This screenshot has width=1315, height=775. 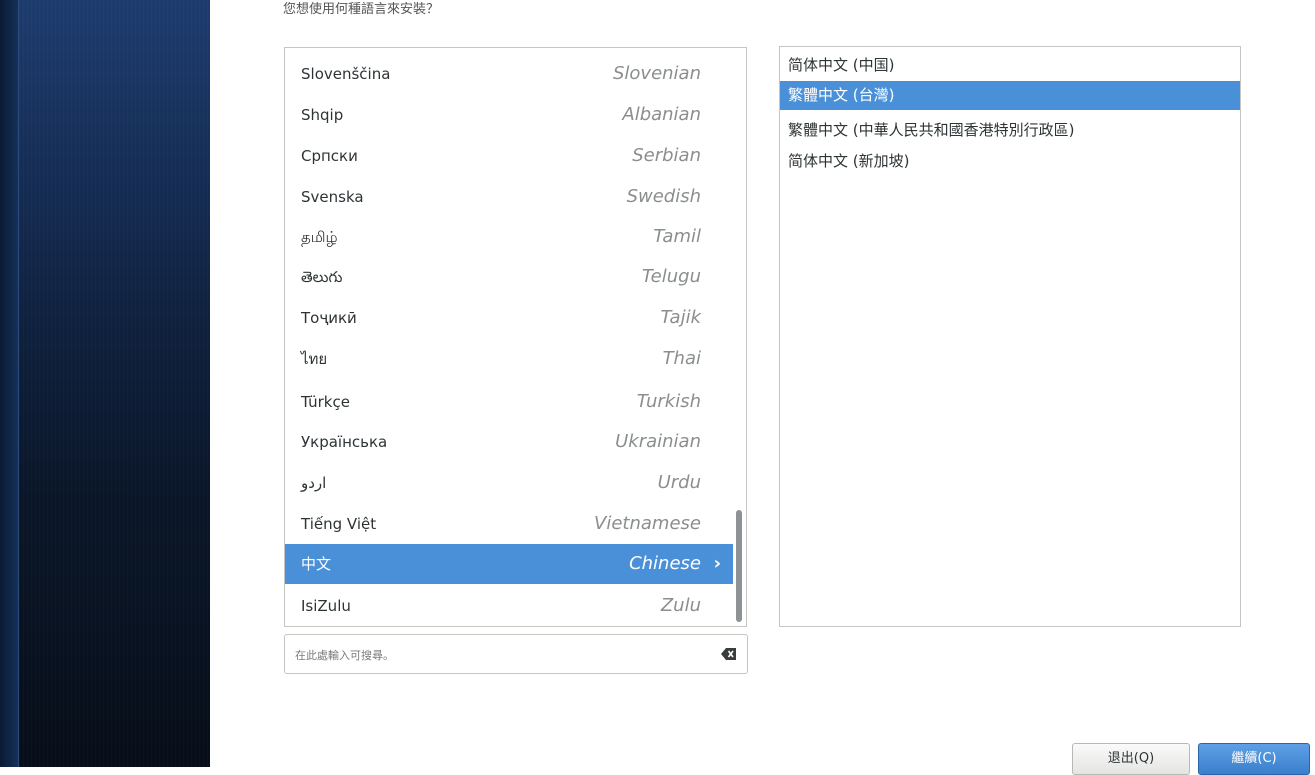 I want to click on clear-backspace-icon, so click(x=729, y=654).